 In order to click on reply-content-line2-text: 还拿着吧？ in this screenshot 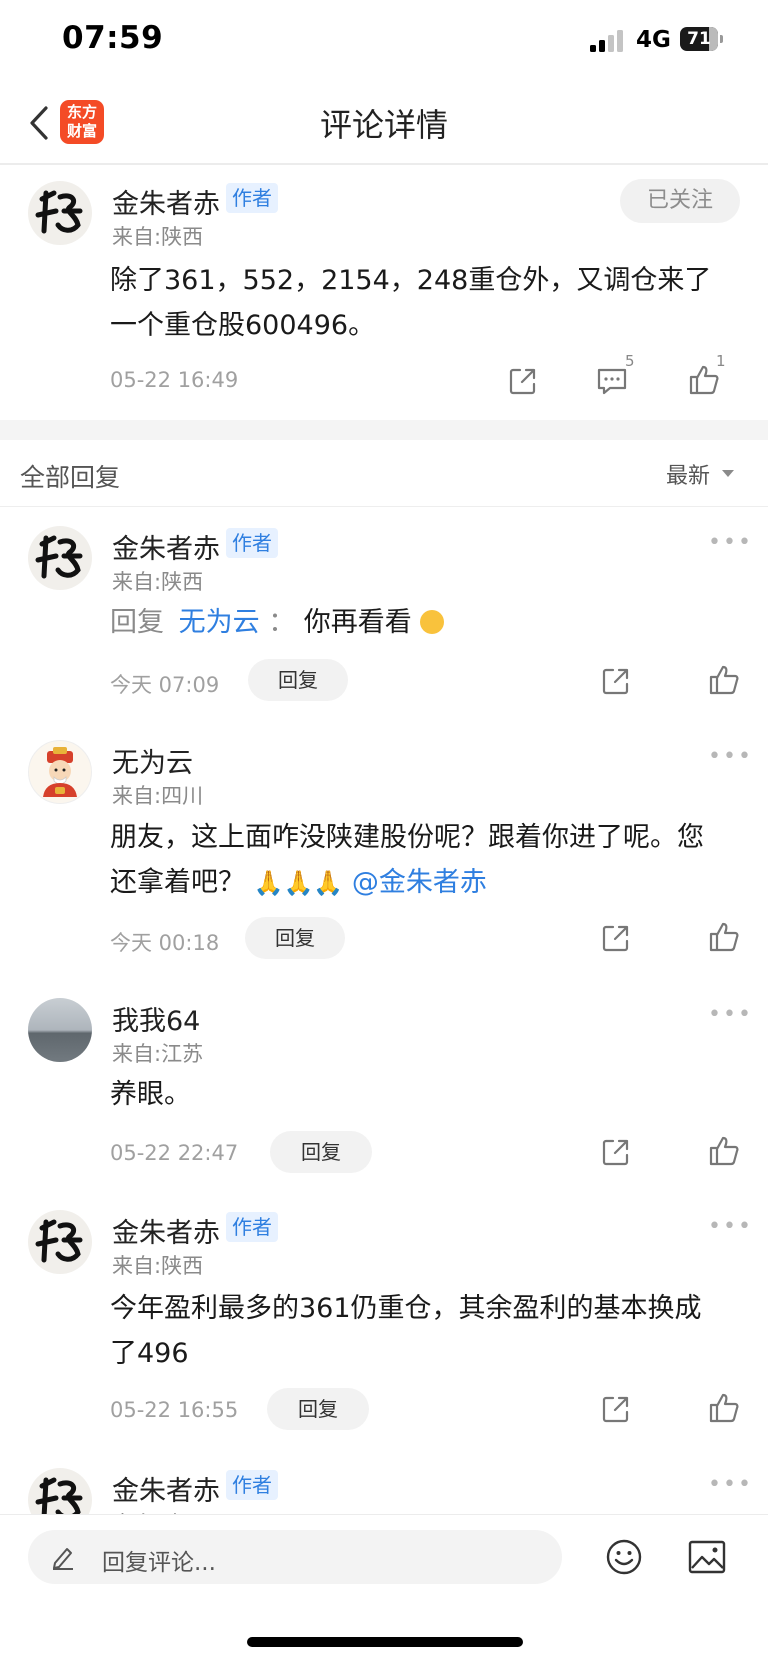, I will do `click(177, 882)`.